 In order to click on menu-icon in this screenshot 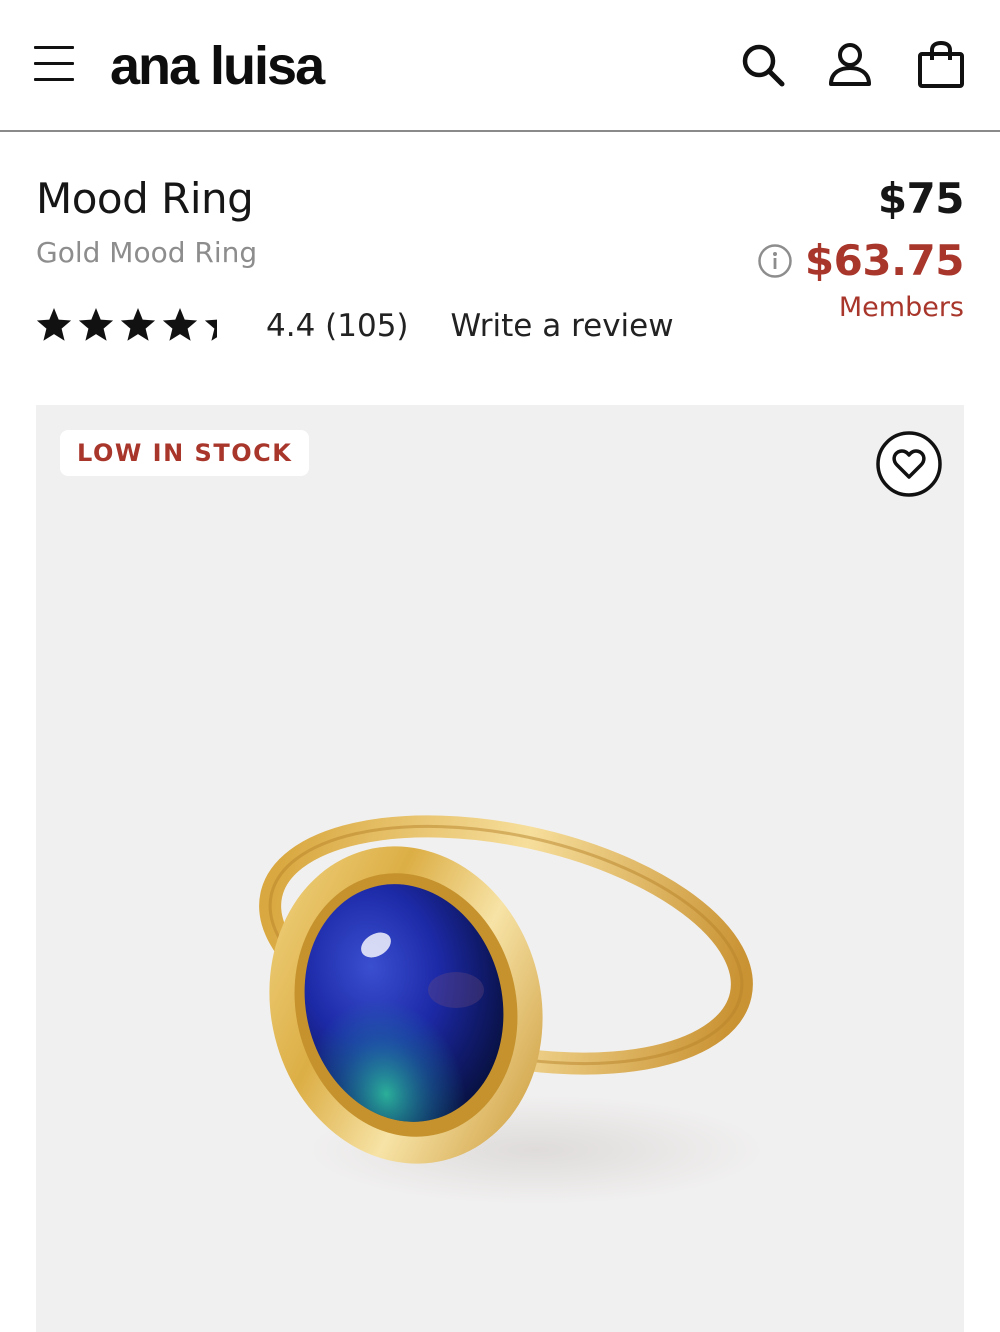, I will do `click(55, 64)`.